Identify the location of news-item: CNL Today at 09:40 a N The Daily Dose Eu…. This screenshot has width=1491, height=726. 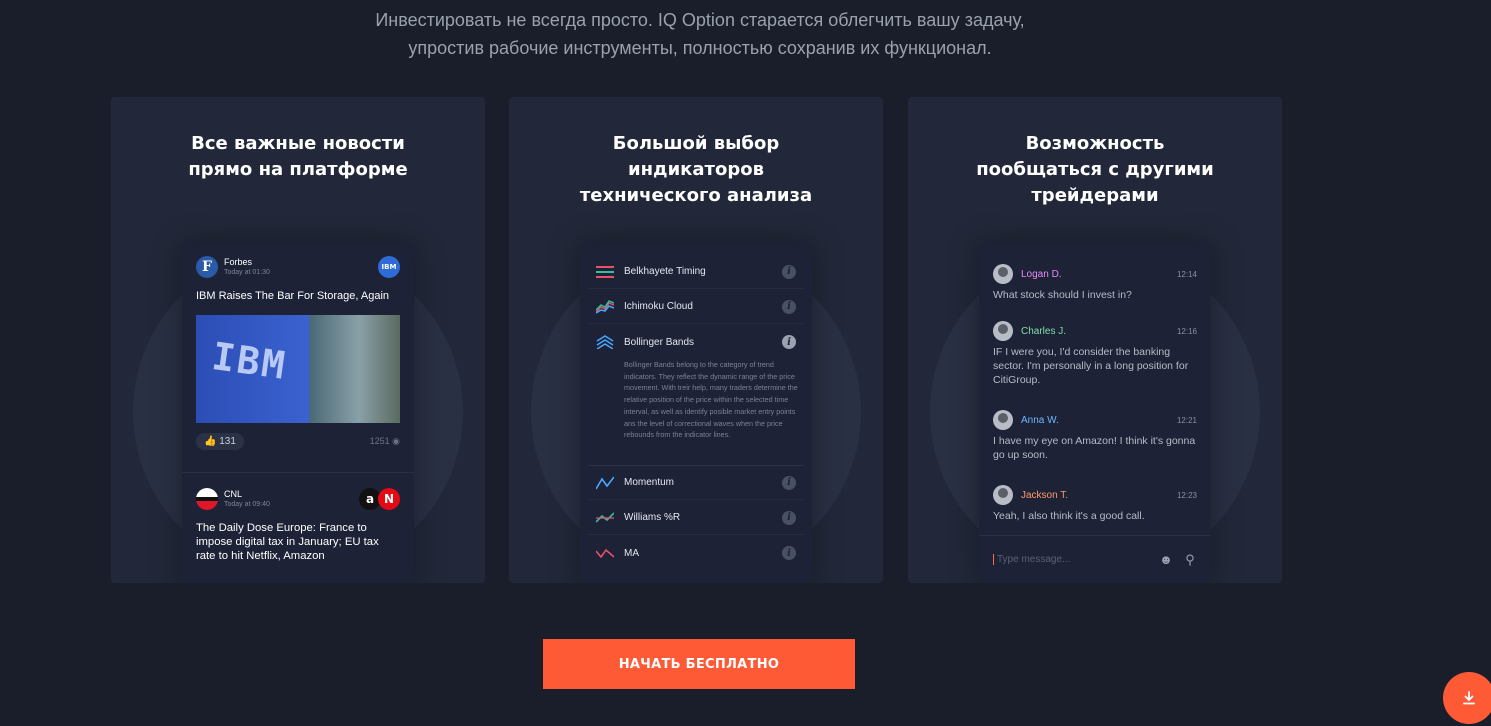
(298, 525).